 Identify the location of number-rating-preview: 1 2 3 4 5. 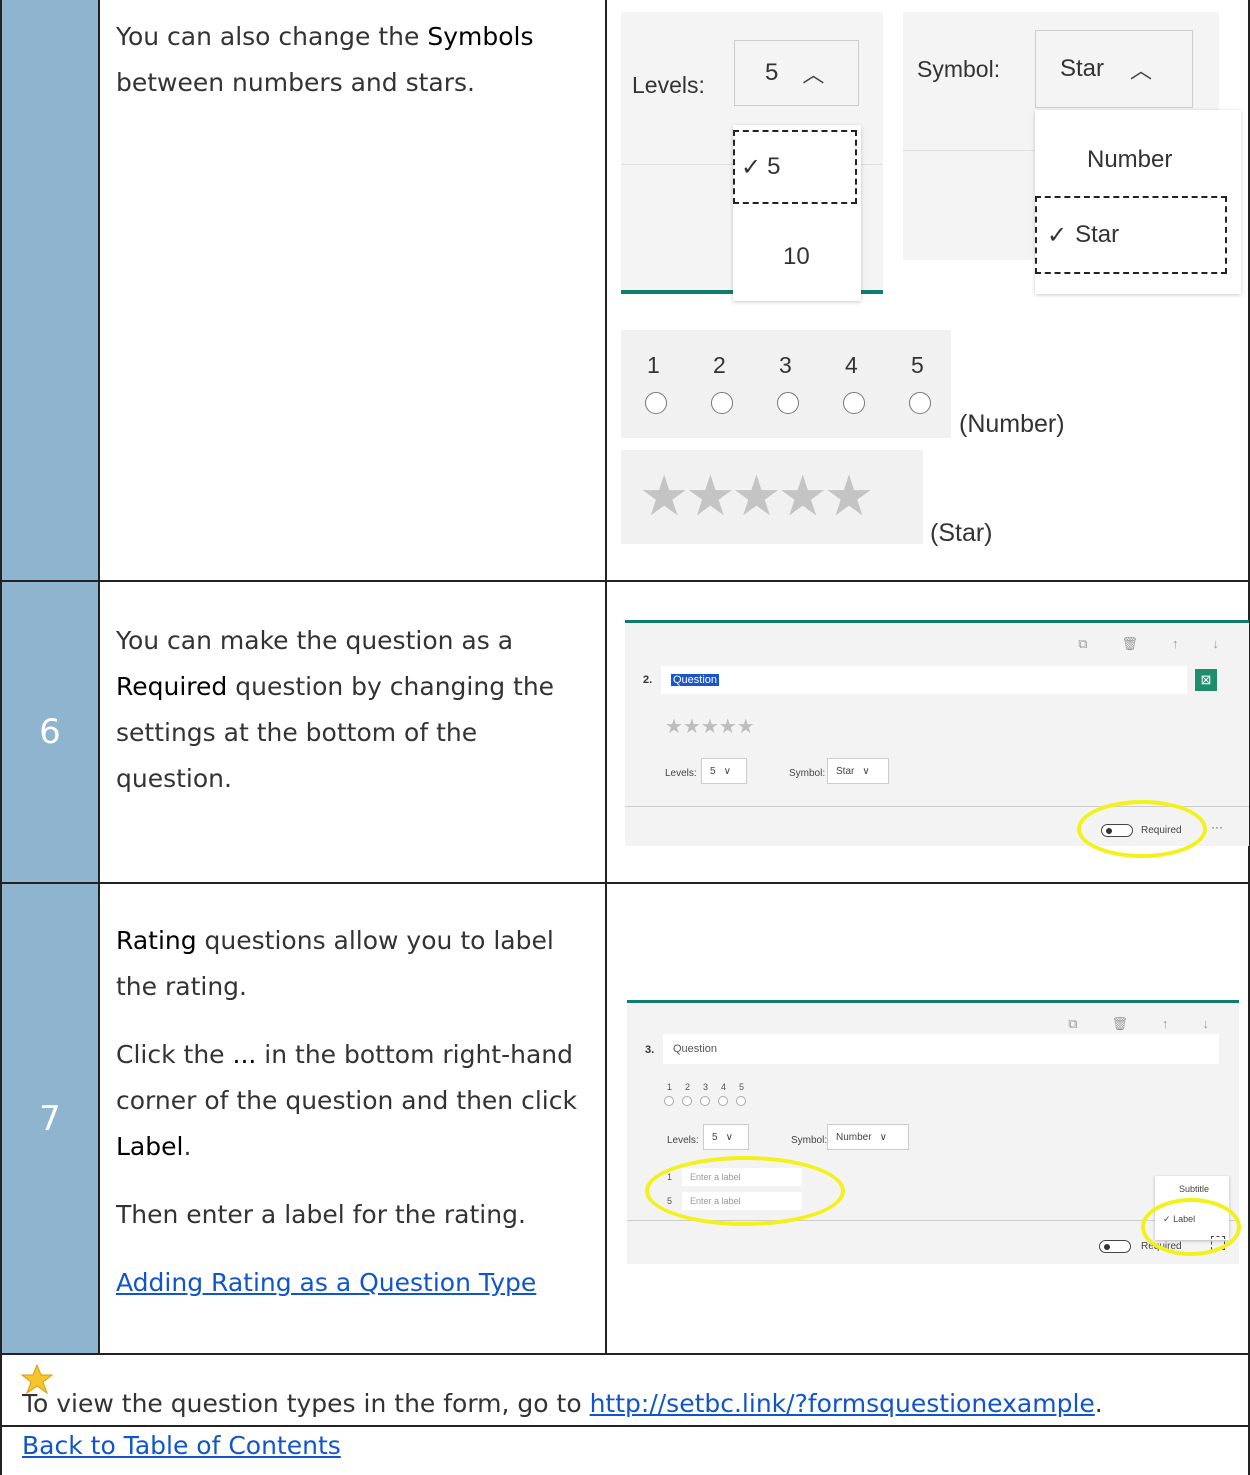
(786, 384).